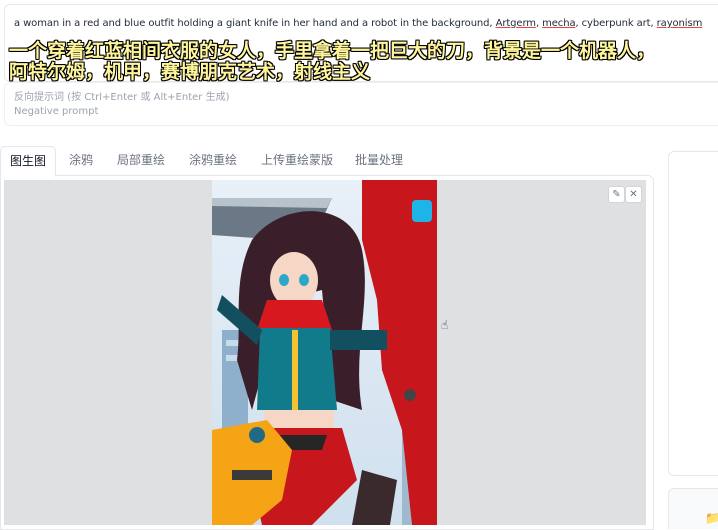  What do you see at coordinates (616, 194) in the screenshot?
I see `pencil-icon: ✎` at bounding box center [616, 194].